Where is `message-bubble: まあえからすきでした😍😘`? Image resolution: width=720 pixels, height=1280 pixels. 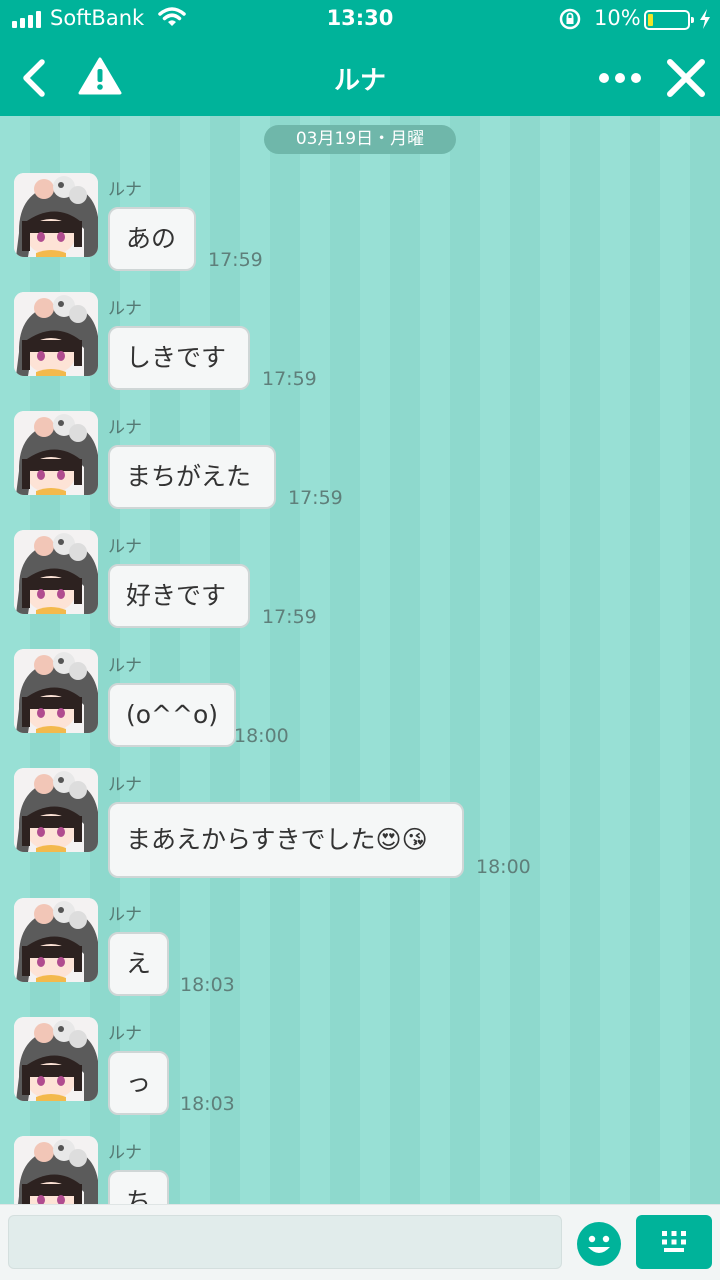
message-bubble: まあえからすきでした😍😘 is located at coordinates (286, 840).